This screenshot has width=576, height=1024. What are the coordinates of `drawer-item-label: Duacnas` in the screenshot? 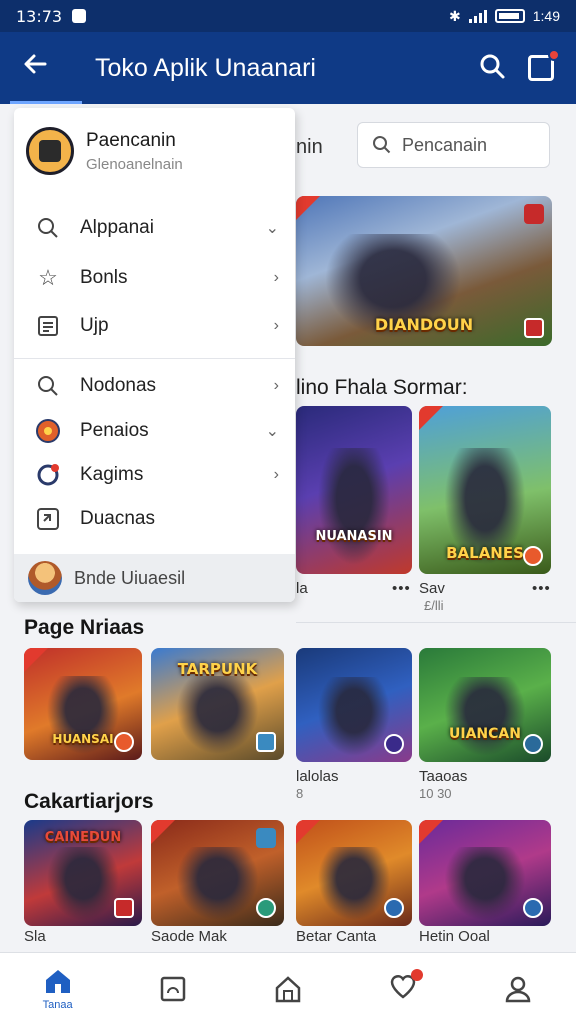 It's located at (117, 518).